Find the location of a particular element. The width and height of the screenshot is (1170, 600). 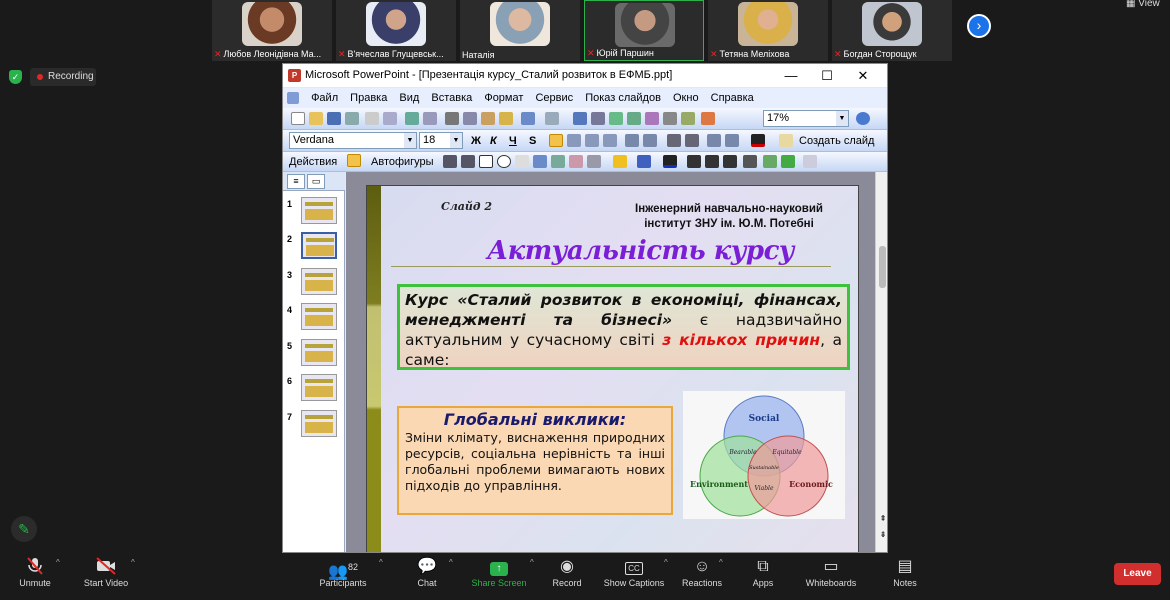

3d-style-icon is located at coordinates (770, 161).